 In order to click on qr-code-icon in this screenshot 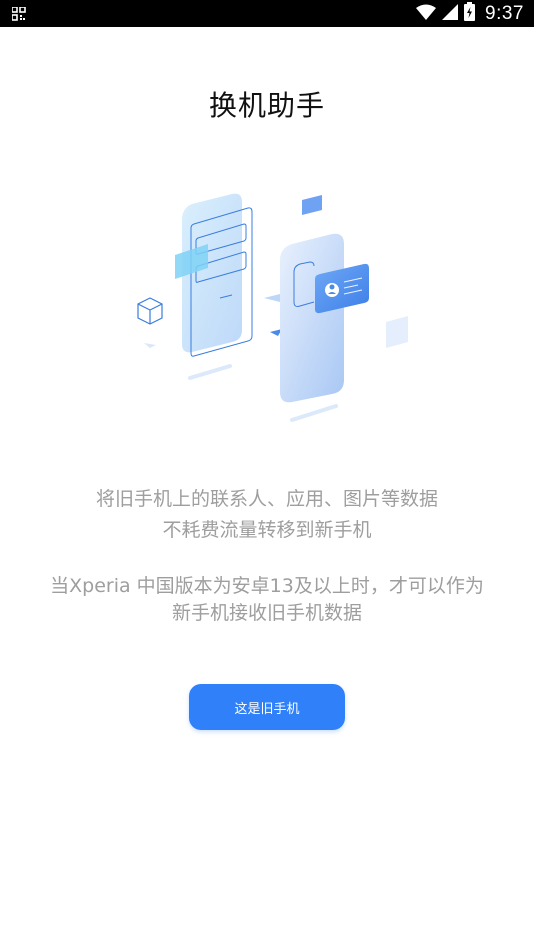, I will do `click(18, 13)`.